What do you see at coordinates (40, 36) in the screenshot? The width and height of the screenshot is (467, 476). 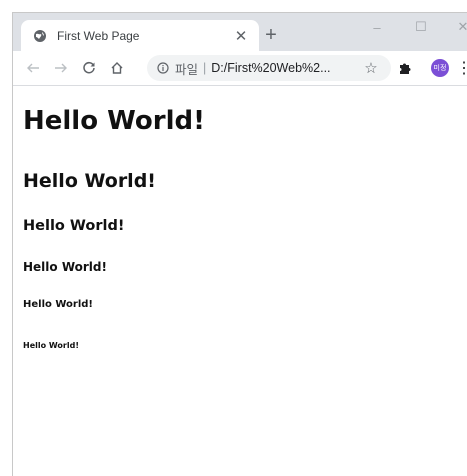 I see `globe-icon` at bounding box center [40, 36].